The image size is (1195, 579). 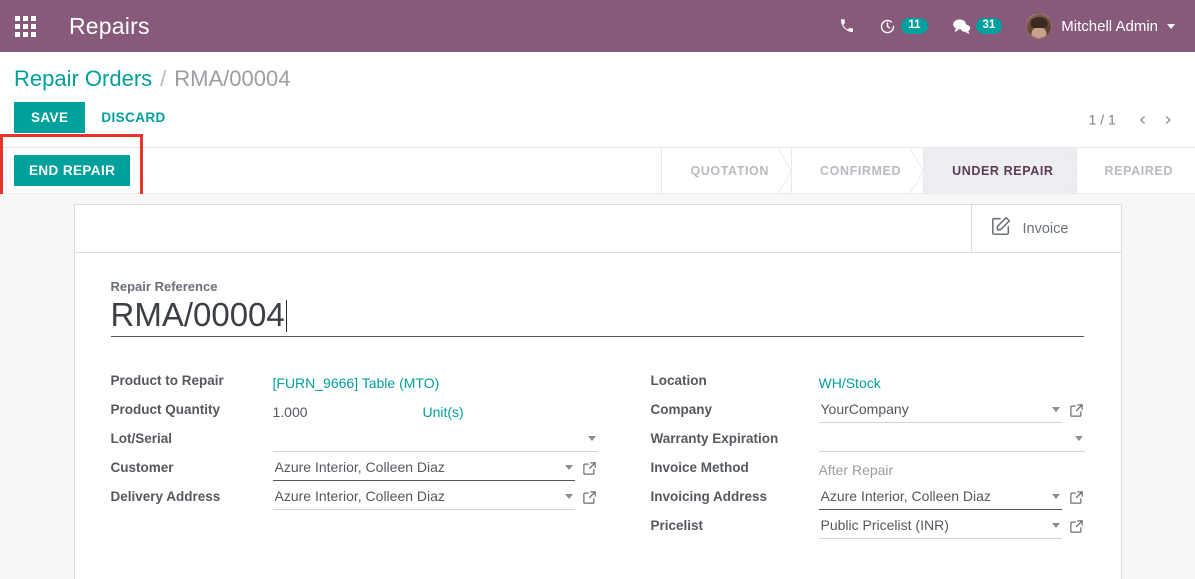 I want to click on warranty-expiration-many2one, so click(x=951, y=439).